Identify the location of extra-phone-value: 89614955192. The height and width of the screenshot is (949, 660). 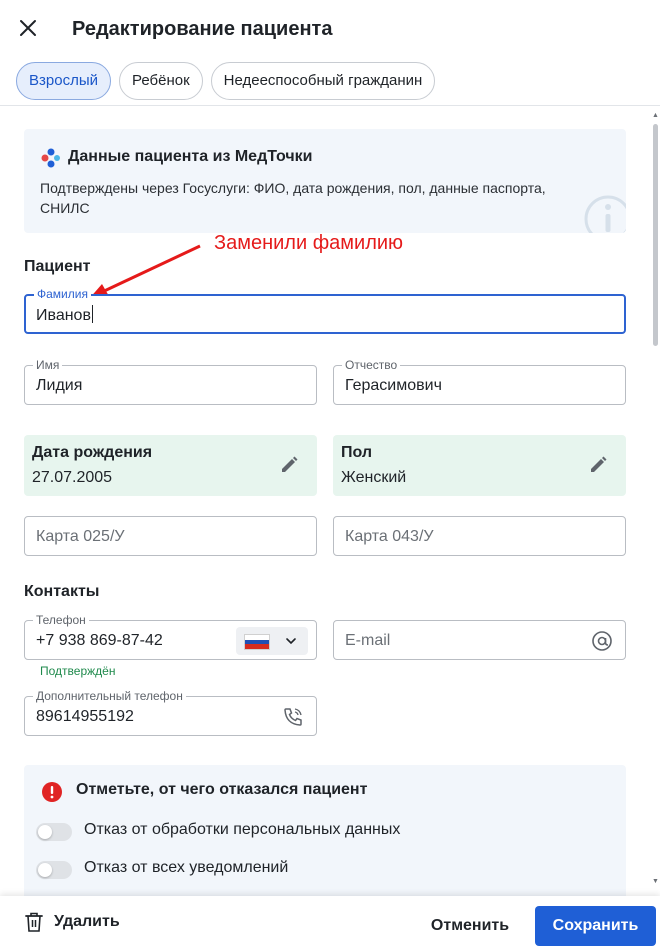
(85, 716).